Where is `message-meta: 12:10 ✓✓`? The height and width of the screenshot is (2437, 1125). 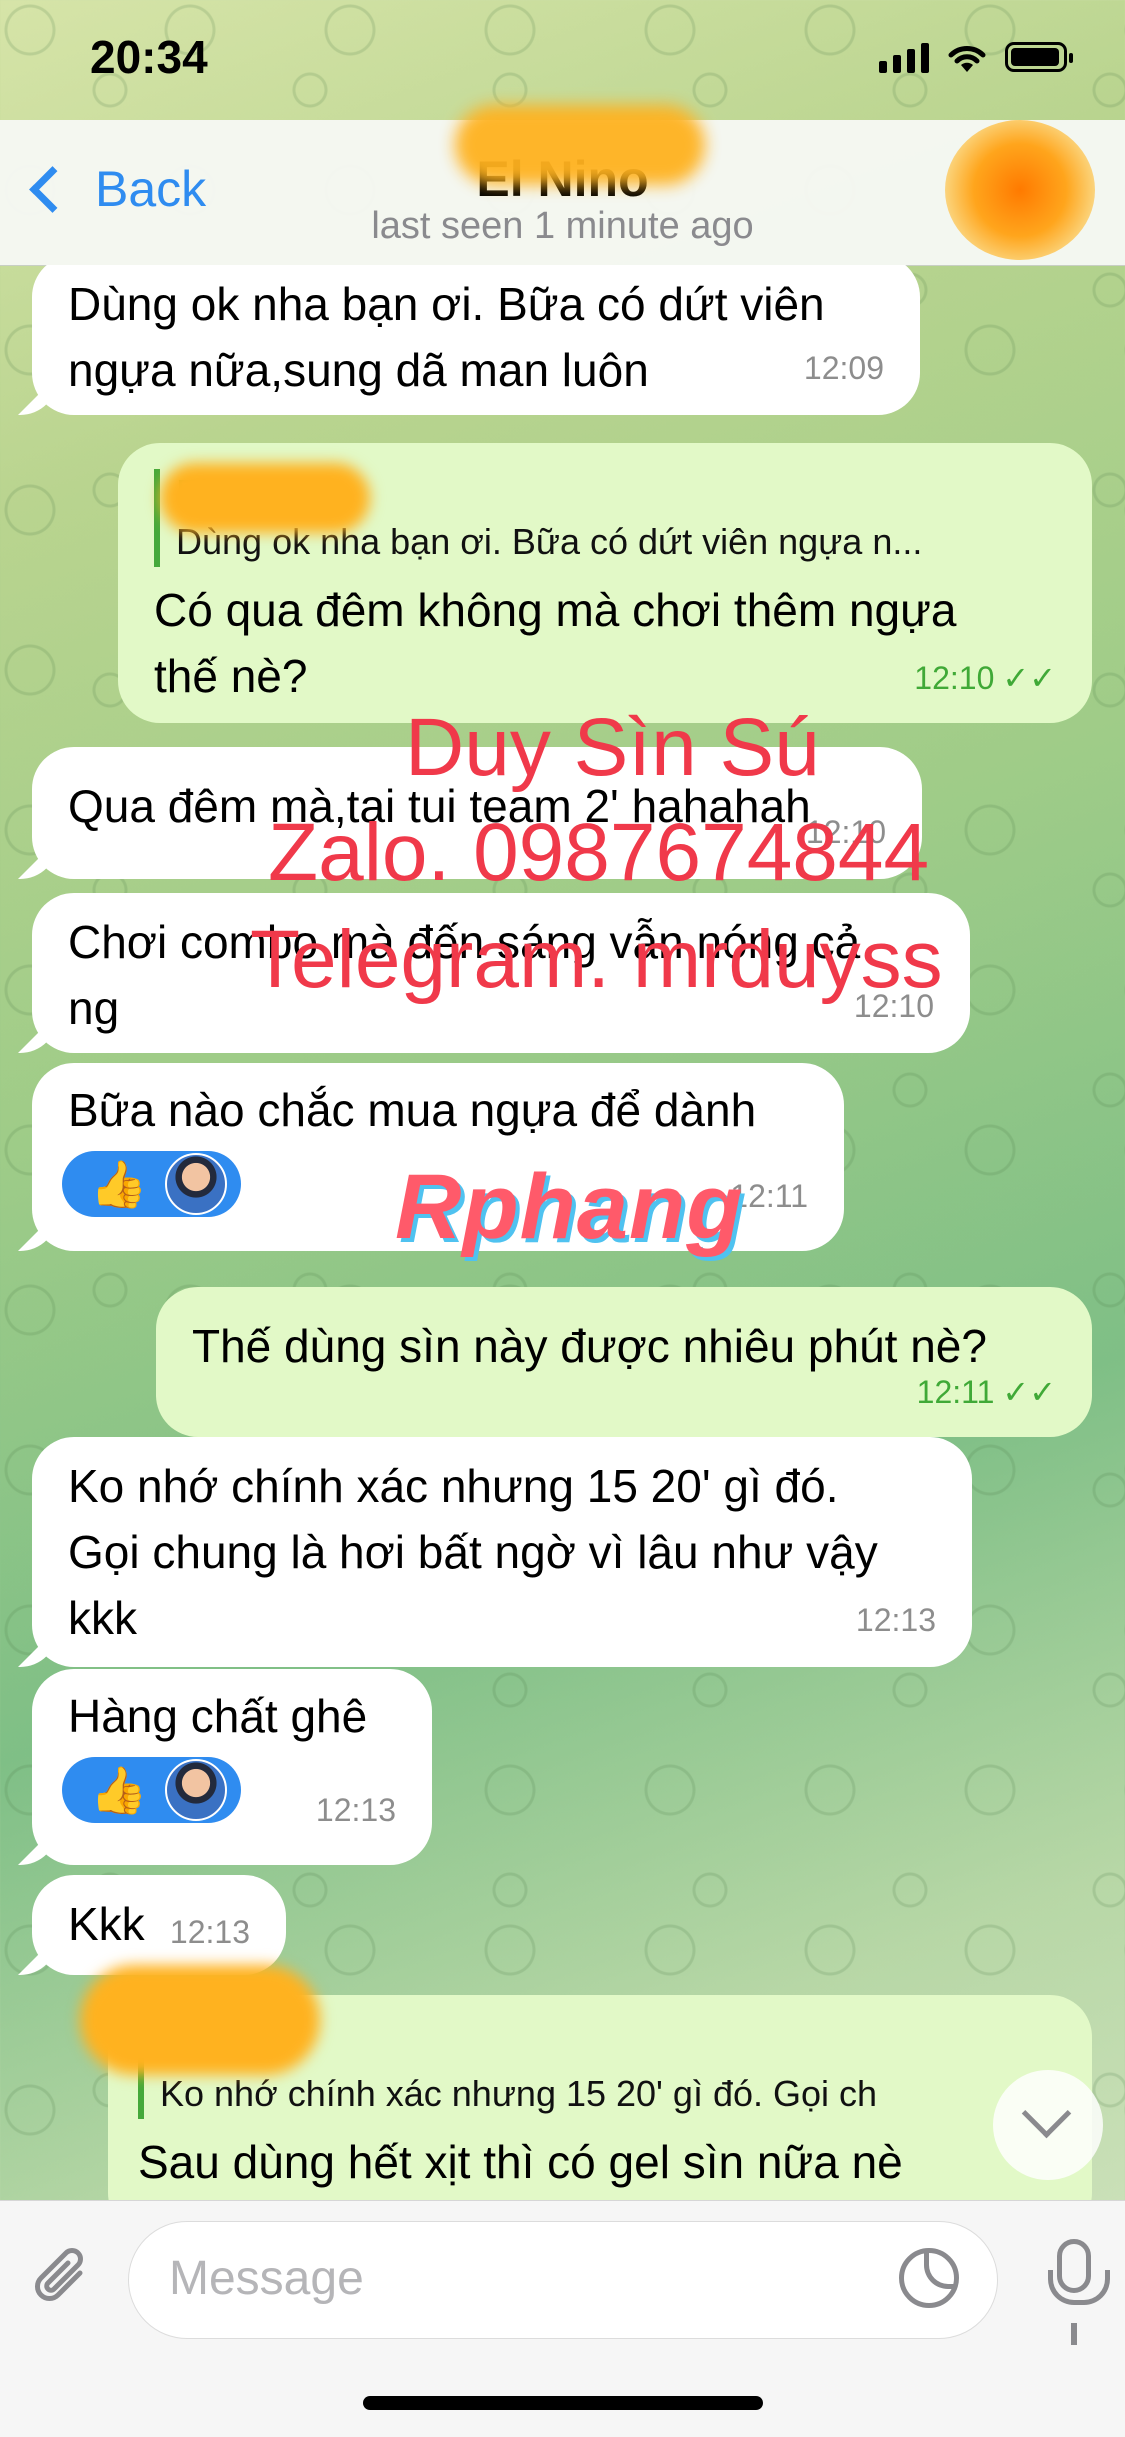
message-meta: 12:10 ✓✓ is located at coordinates (985, 678).